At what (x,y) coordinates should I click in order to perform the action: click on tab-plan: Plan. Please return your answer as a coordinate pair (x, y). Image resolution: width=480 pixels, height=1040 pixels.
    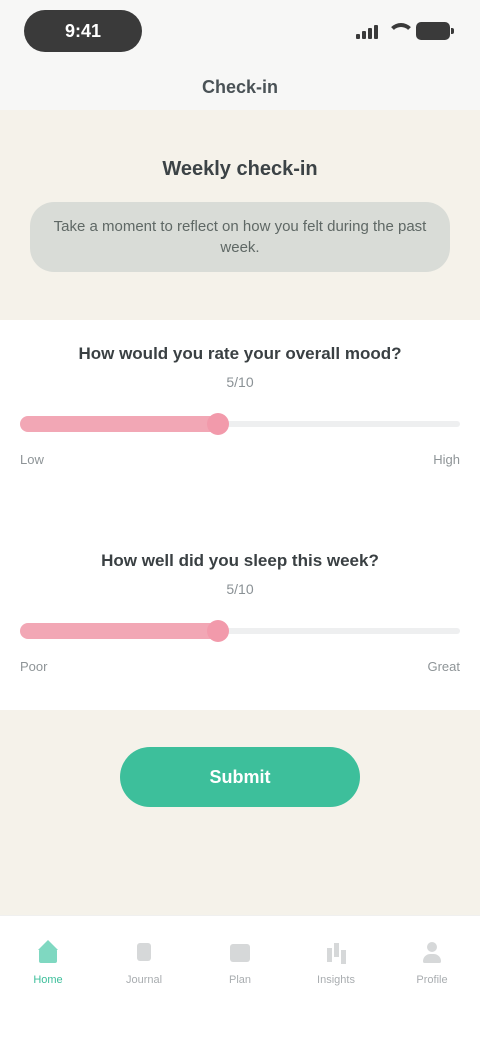
    Looking at the image, I should click on (240, 978).